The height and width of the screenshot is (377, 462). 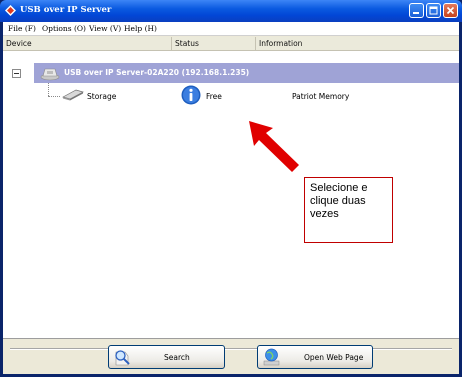 What do you see at coordinates (231, 29) in the screenshot?
I see `menu-bar: File (F) Options (O) View (V) Help (H)` at bounding box center [231, 29].